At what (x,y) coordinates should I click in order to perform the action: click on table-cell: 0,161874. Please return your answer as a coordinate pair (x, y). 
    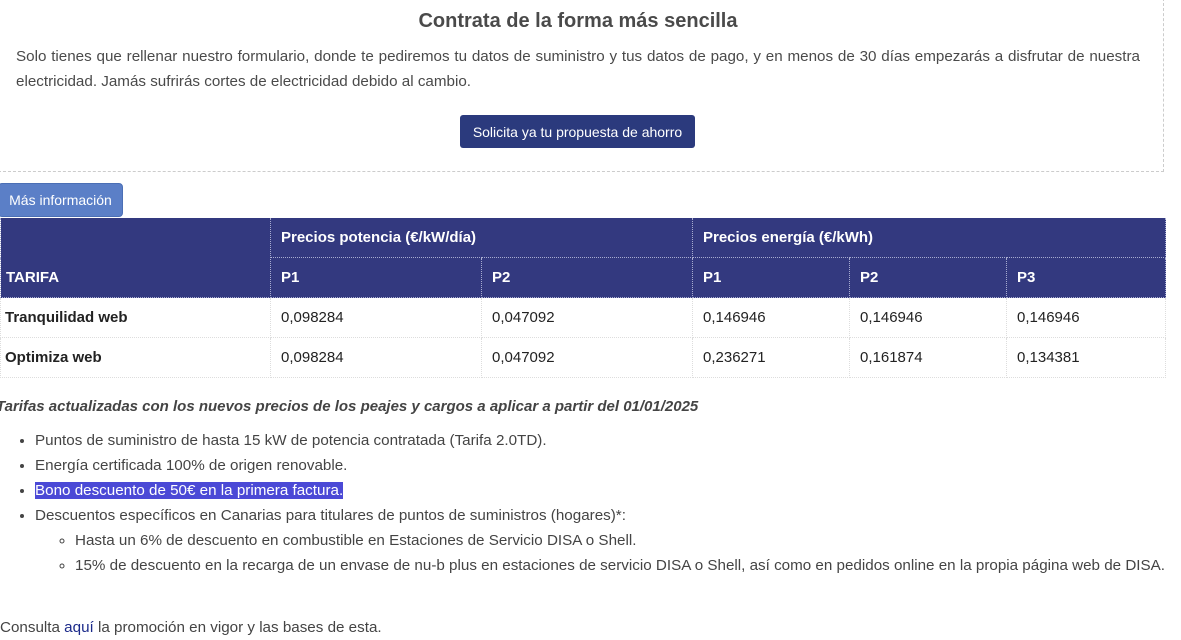
    Looking at the image, I should click on (928, 357).